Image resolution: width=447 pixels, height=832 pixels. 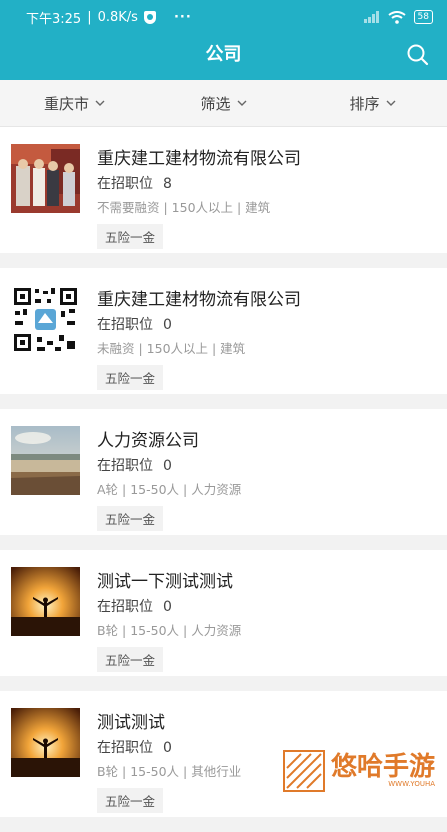 I want to click on watermark-logo-icon, so click(x=304, y=771).